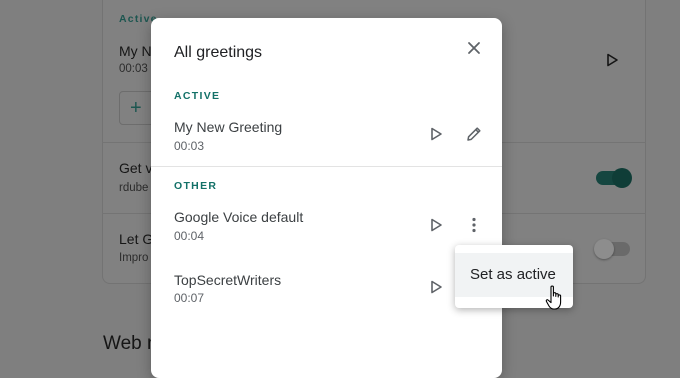 The height and width of the screenshot is (378, 680). I want to click on background-toggle-off, so click(612, 249).